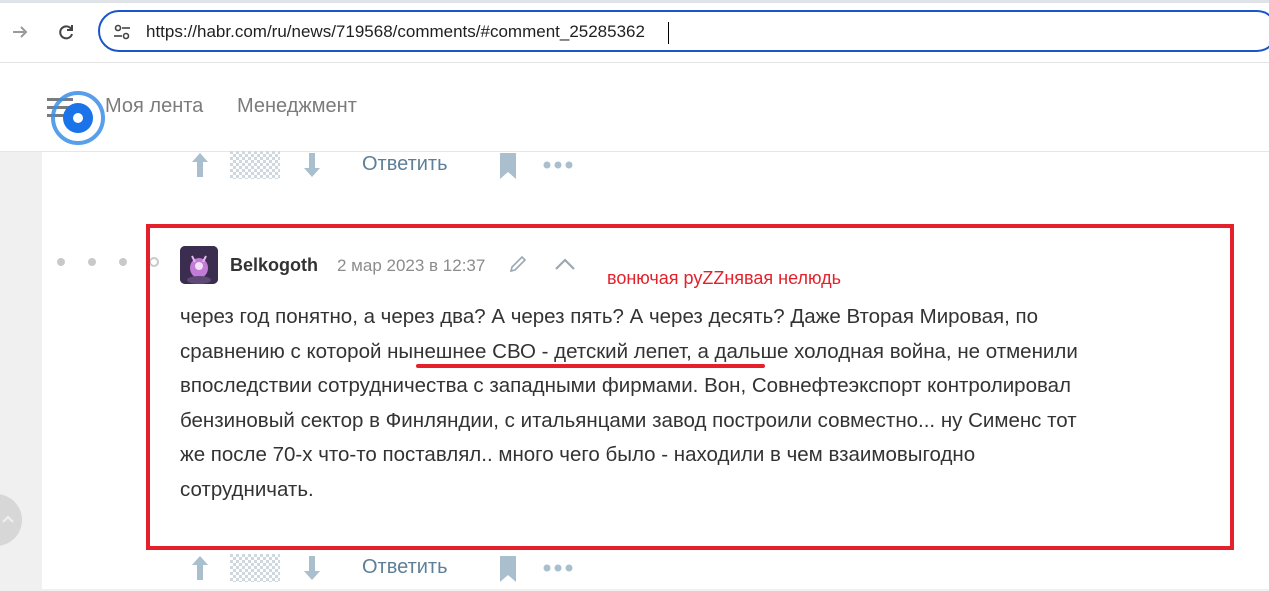  I want to click on avatar-creature-icon, so click(199, 265).